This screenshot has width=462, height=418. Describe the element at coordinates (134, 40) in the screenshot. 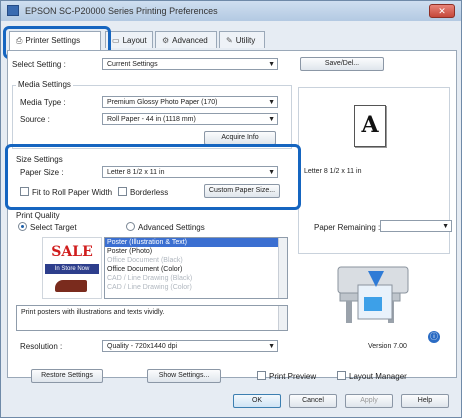

I see `tab-label: Layout` at that location.